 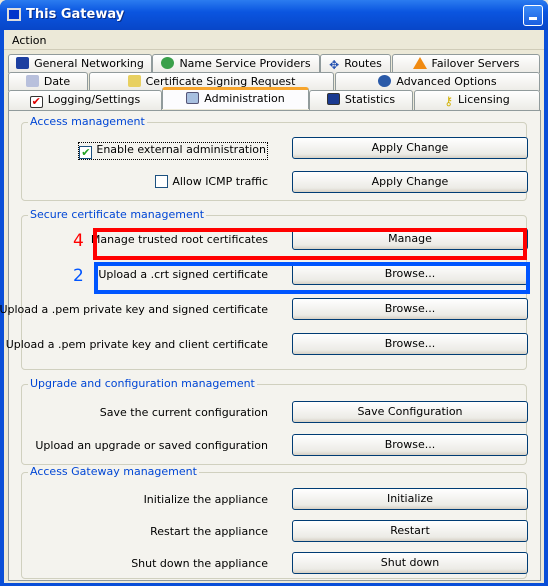 I want to click on tab-licensing: ⚷ Licensing, so click(x=477, y=100).